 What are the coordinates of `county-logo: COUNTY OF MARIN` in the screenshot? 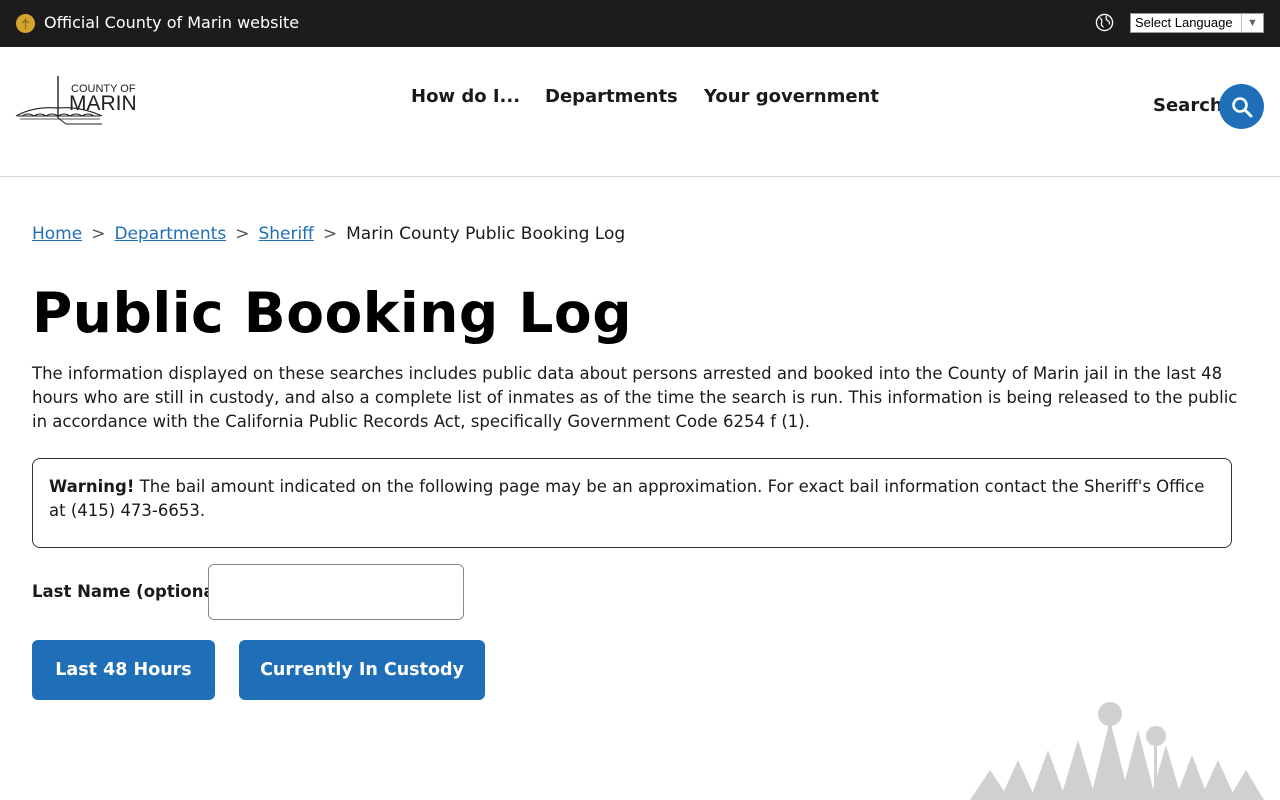 It's located at (76, 101).